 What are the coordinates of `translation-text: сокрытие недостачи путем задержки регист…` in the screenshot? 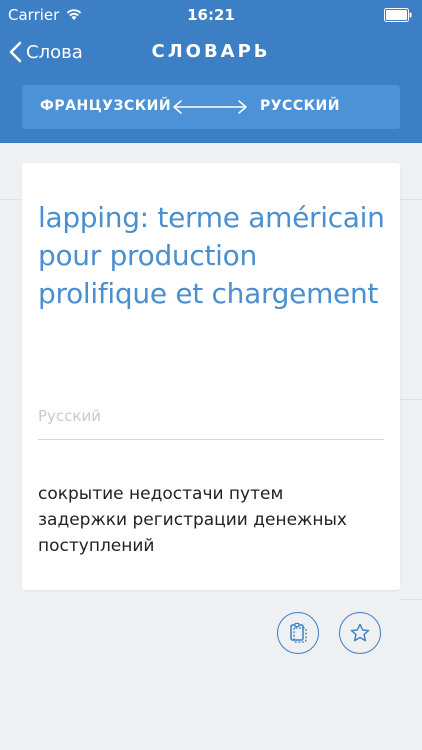 It's located at (192, 520).